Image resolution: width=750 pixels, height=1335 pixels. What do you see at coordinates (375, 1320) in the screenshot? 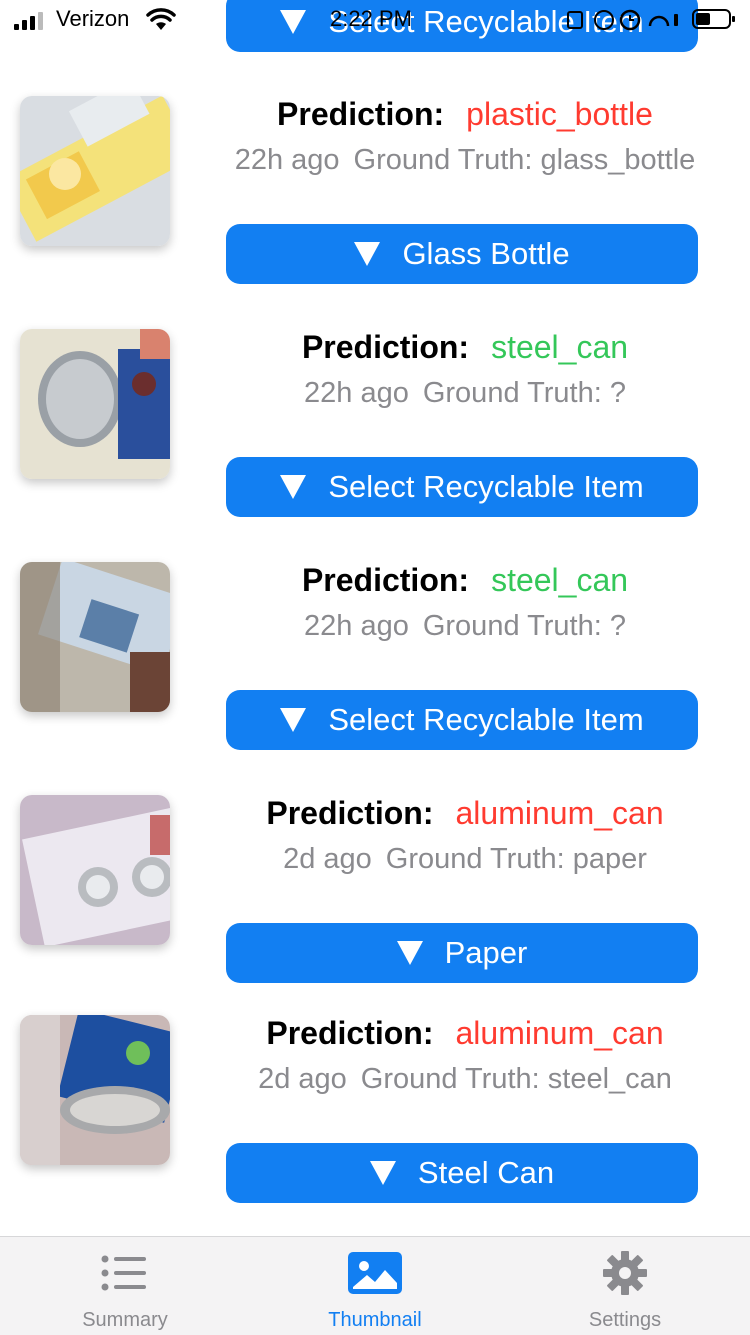
I see `tab-label: Thumbnail` at bounding box center [375, 1320].